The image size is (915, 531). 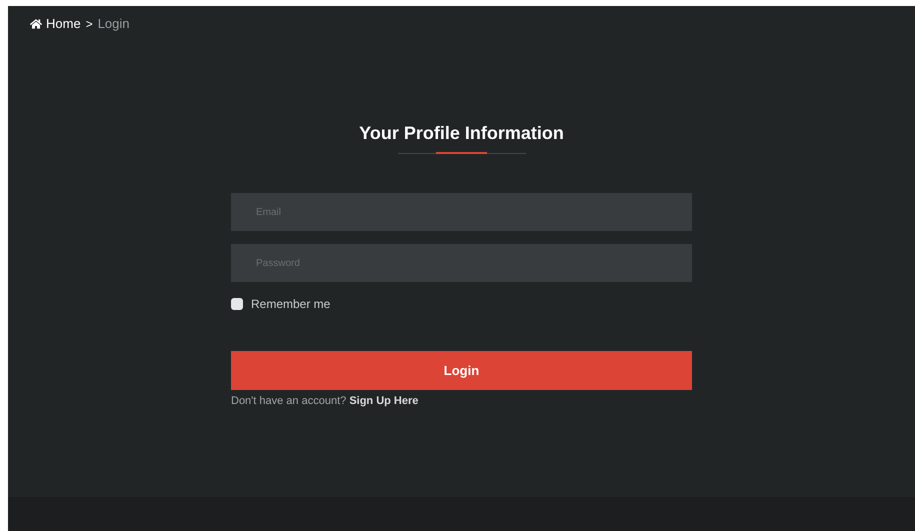 What do you see at coordinates (461, 370) in the screenshot?
I see `login-button: Login` at bounding box center [461, 370].